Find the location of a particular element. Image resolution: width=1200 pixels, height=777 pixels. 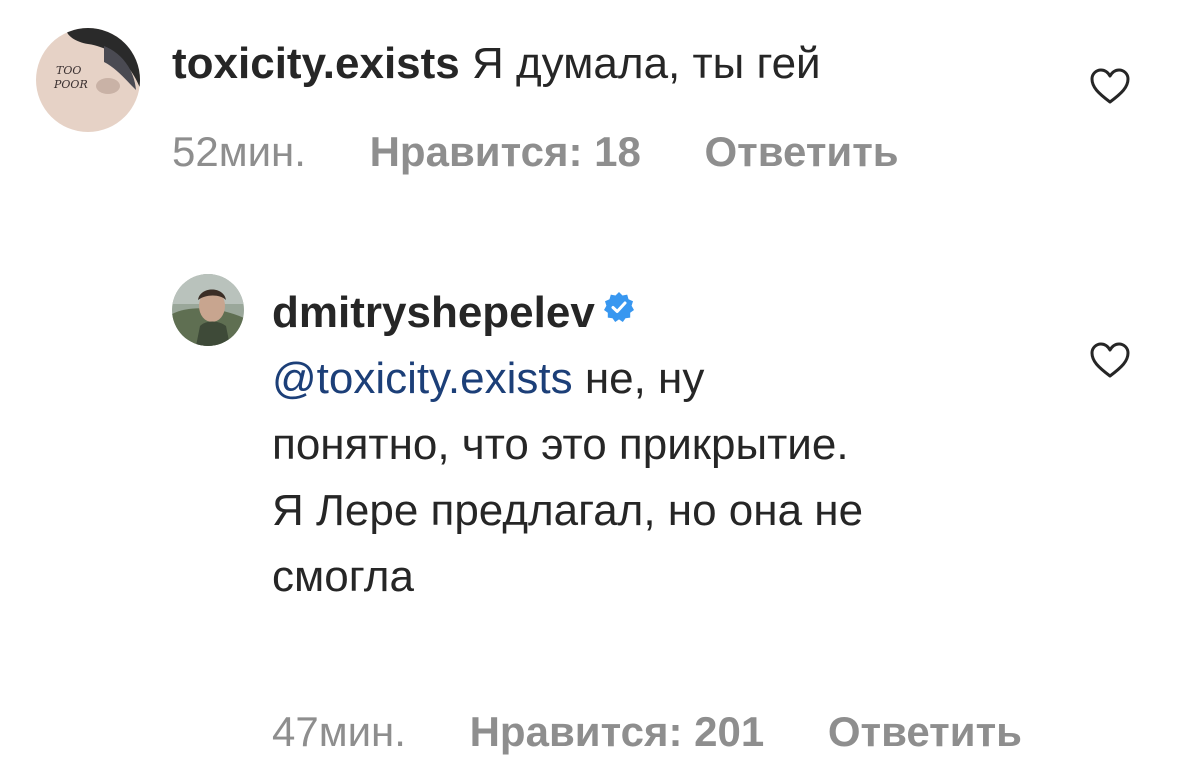

verified-badge-icon is located at coordinates (619, 307).